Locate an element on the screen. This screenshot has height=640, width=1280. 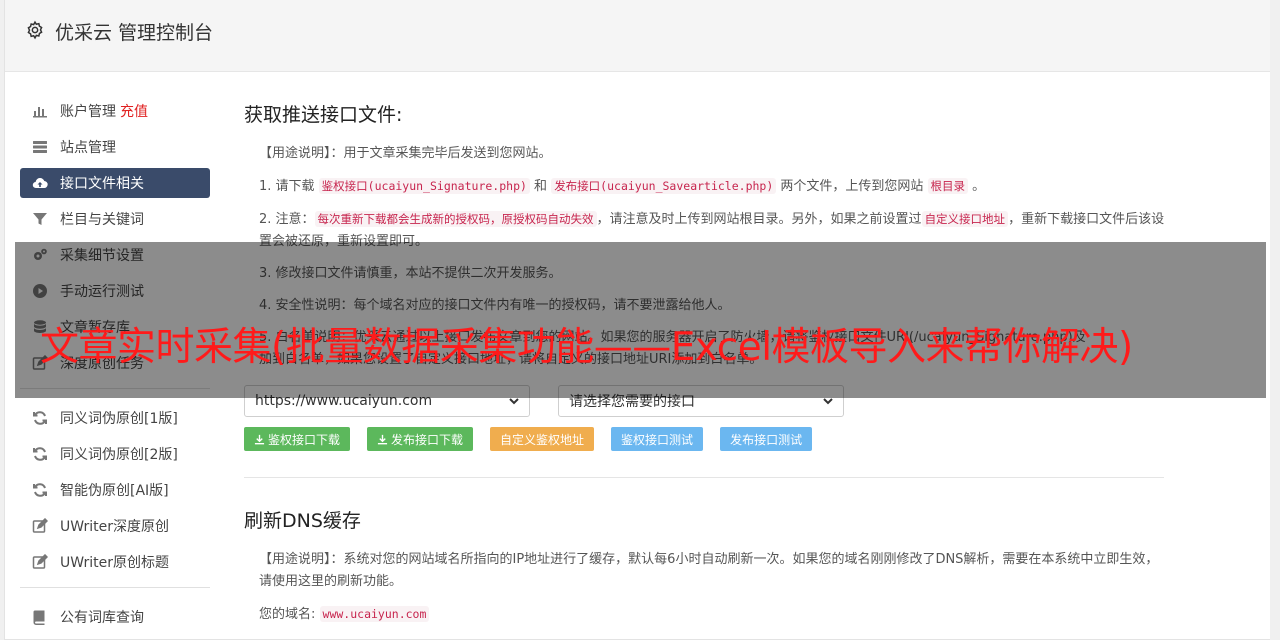
sidebar-item-label: 智能伪原创[AI版] is located at coordinates (114, 491).